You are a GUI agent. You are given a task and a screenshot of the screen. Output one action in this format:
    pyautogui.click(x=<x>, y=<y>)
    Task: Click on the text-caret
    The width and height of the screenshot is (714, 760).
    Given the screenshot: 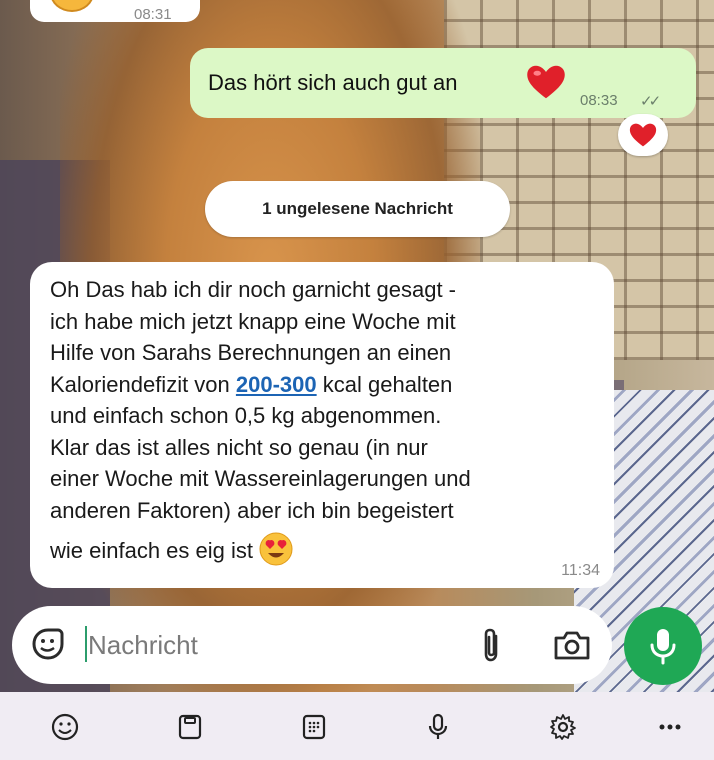 What is the action you would take?
    pyautogui.click(x=86, y=644)
    